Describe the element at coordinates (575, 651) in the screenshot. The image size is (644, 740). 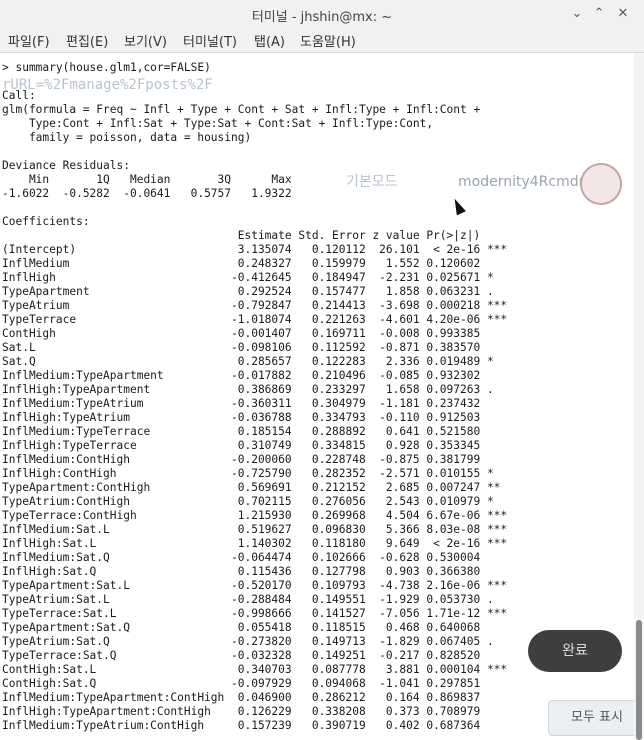
I see `done-button: 완료` at that location.